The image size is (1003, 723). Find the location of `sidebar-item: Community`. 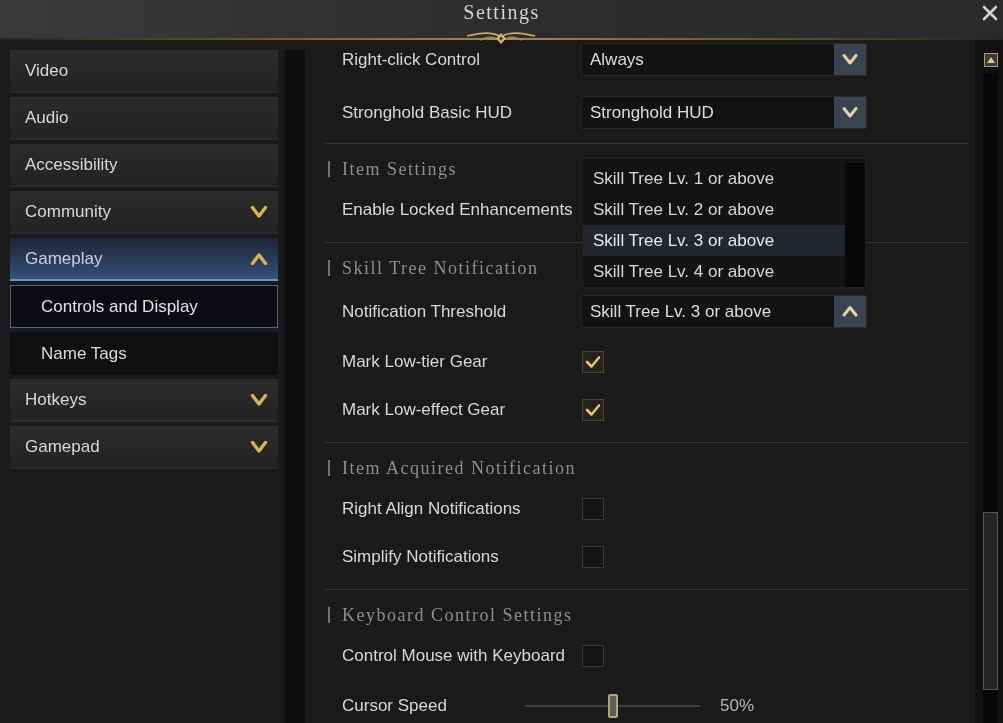

sidebar-item: Community is located at coordinates (144, 212).